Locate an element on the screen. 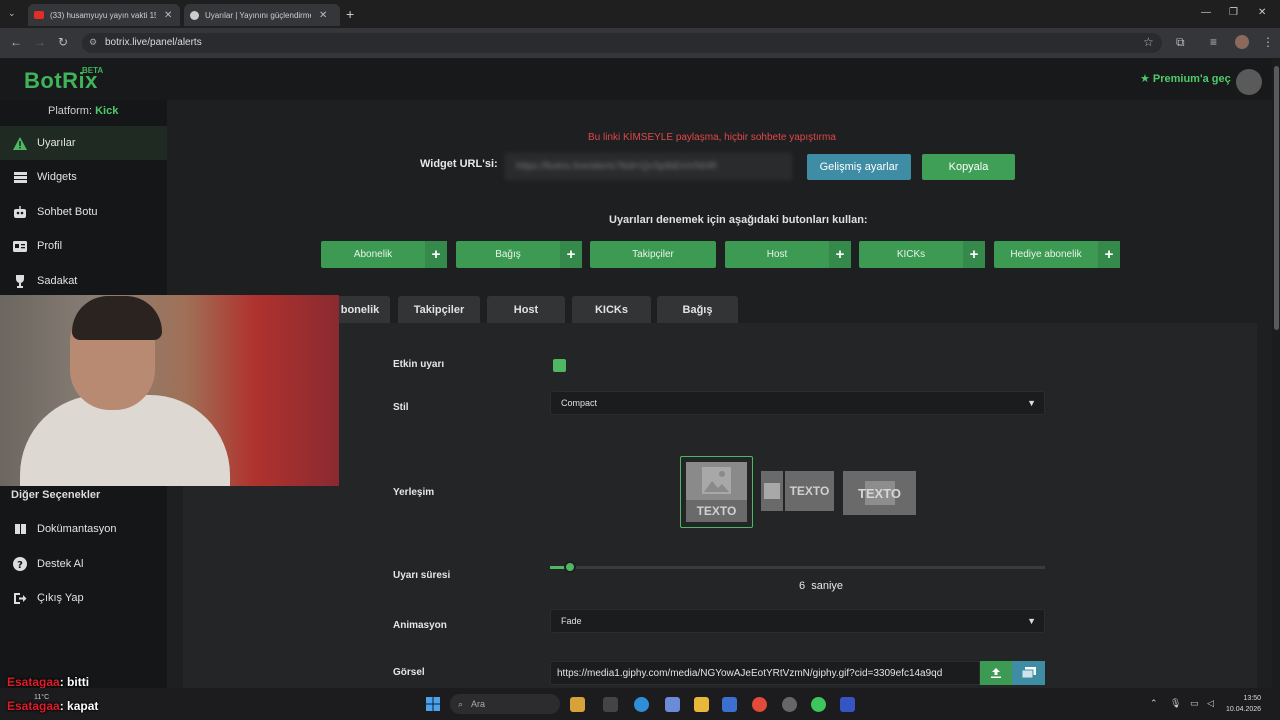 The image size is (1280, 720). url-text: botrix.live/panel/alerts is located at coordinates (153, 42).